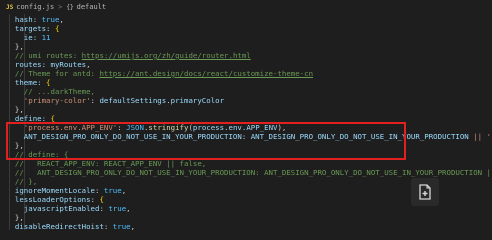 This screenshot has height=240, width=492. I want to click on new-file-icon, so click(425, 192).